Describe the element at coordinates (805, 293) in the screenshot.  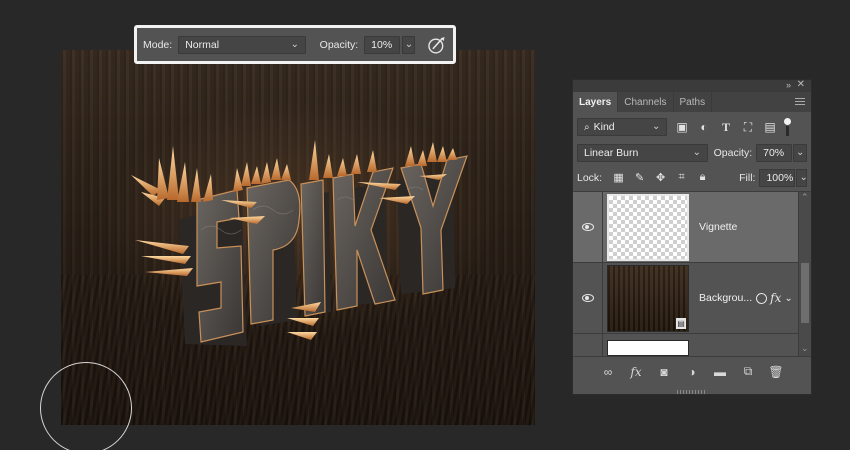
I see `scrollbar-thumb` at that location.